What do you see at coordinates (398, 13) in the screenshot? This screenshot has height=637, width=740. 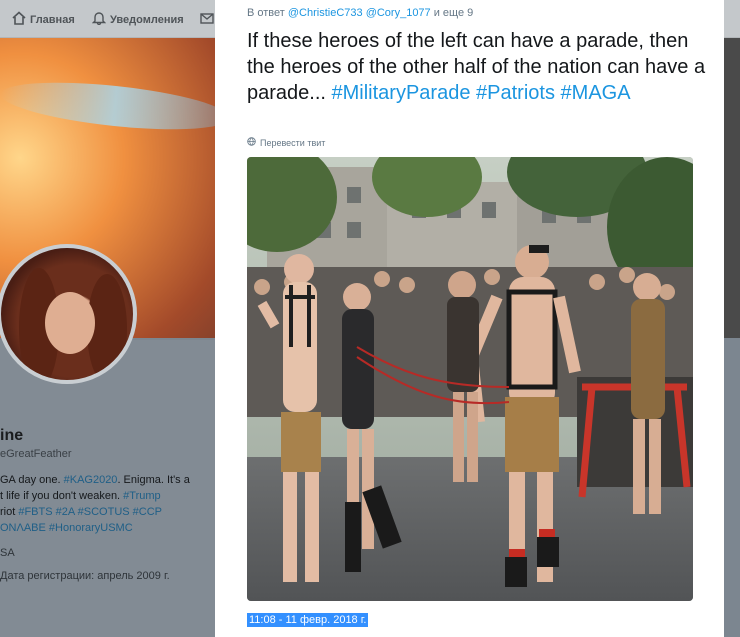 I see `reply-mention-link: @Cory_1077` at bounding box center [398, 13].